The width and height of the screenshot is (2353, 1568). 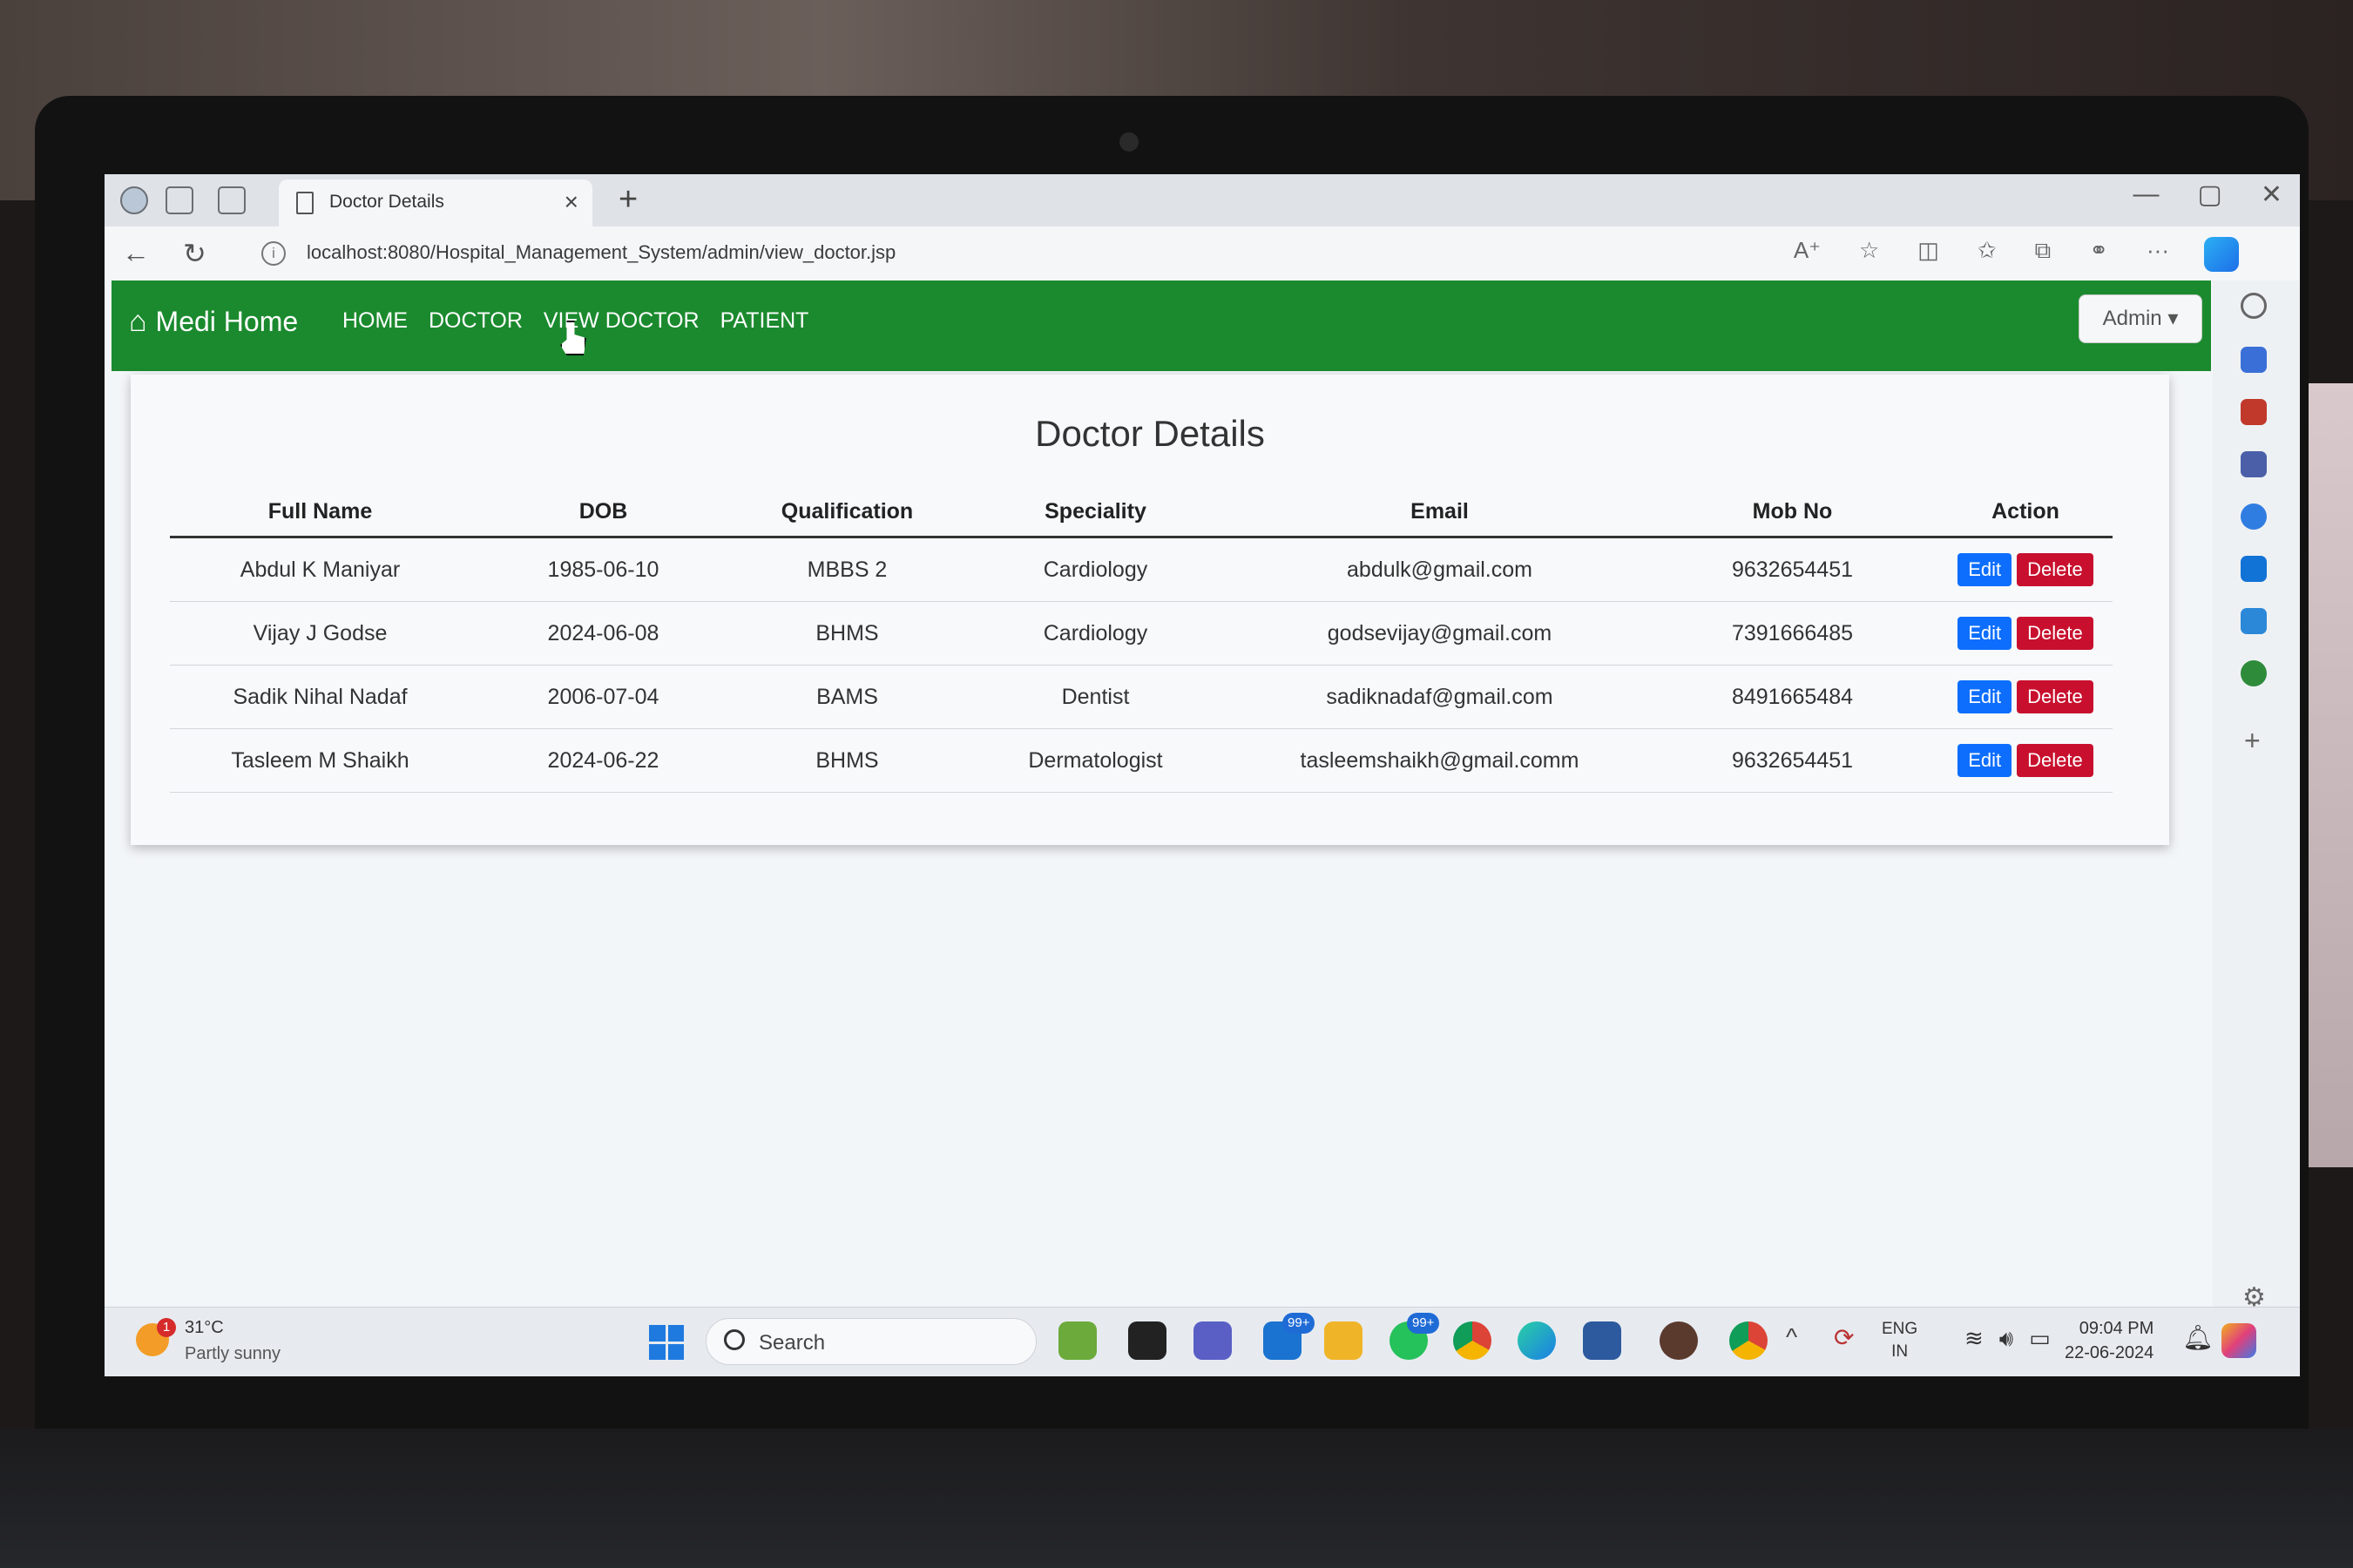 I want to click on sidebar-add-icon: +, so click(x=2252, y=741).